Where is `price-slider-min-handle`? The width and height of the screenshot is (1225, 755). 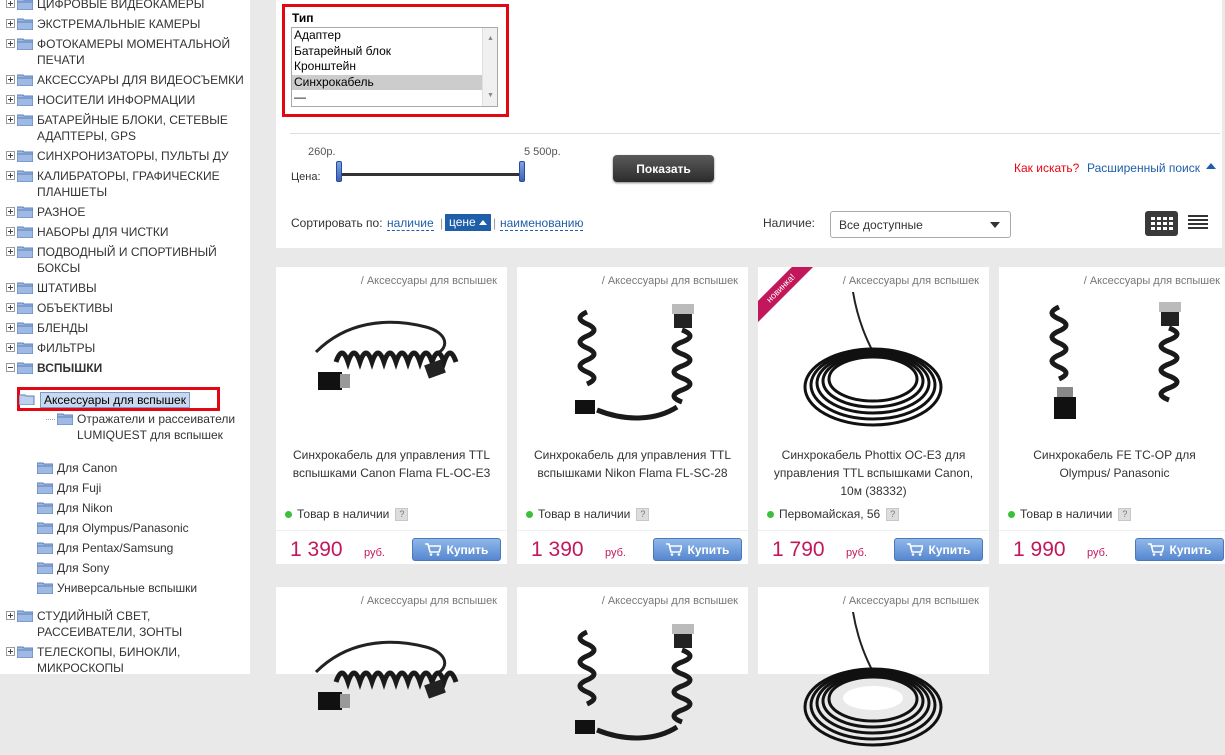
price-slider-min-handle is located at coordinates (339, 171).